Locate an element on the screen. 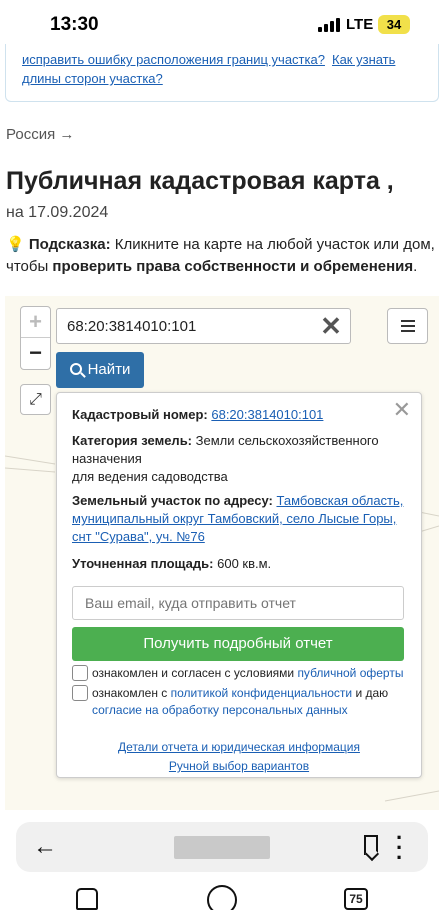 This screenshot has width=444, height=910. tabs-icon: 75 is located at coordinates (356, 899).